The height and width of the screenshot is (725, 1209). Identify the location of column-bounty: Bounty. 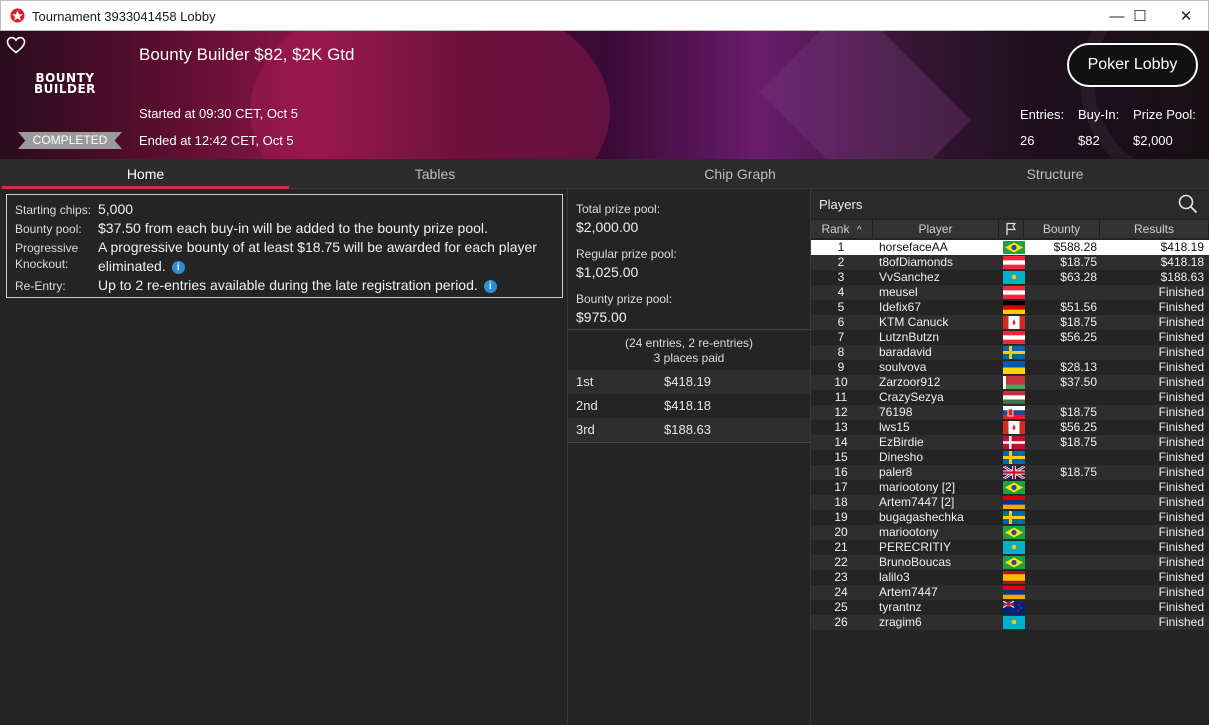
(1062, 229).